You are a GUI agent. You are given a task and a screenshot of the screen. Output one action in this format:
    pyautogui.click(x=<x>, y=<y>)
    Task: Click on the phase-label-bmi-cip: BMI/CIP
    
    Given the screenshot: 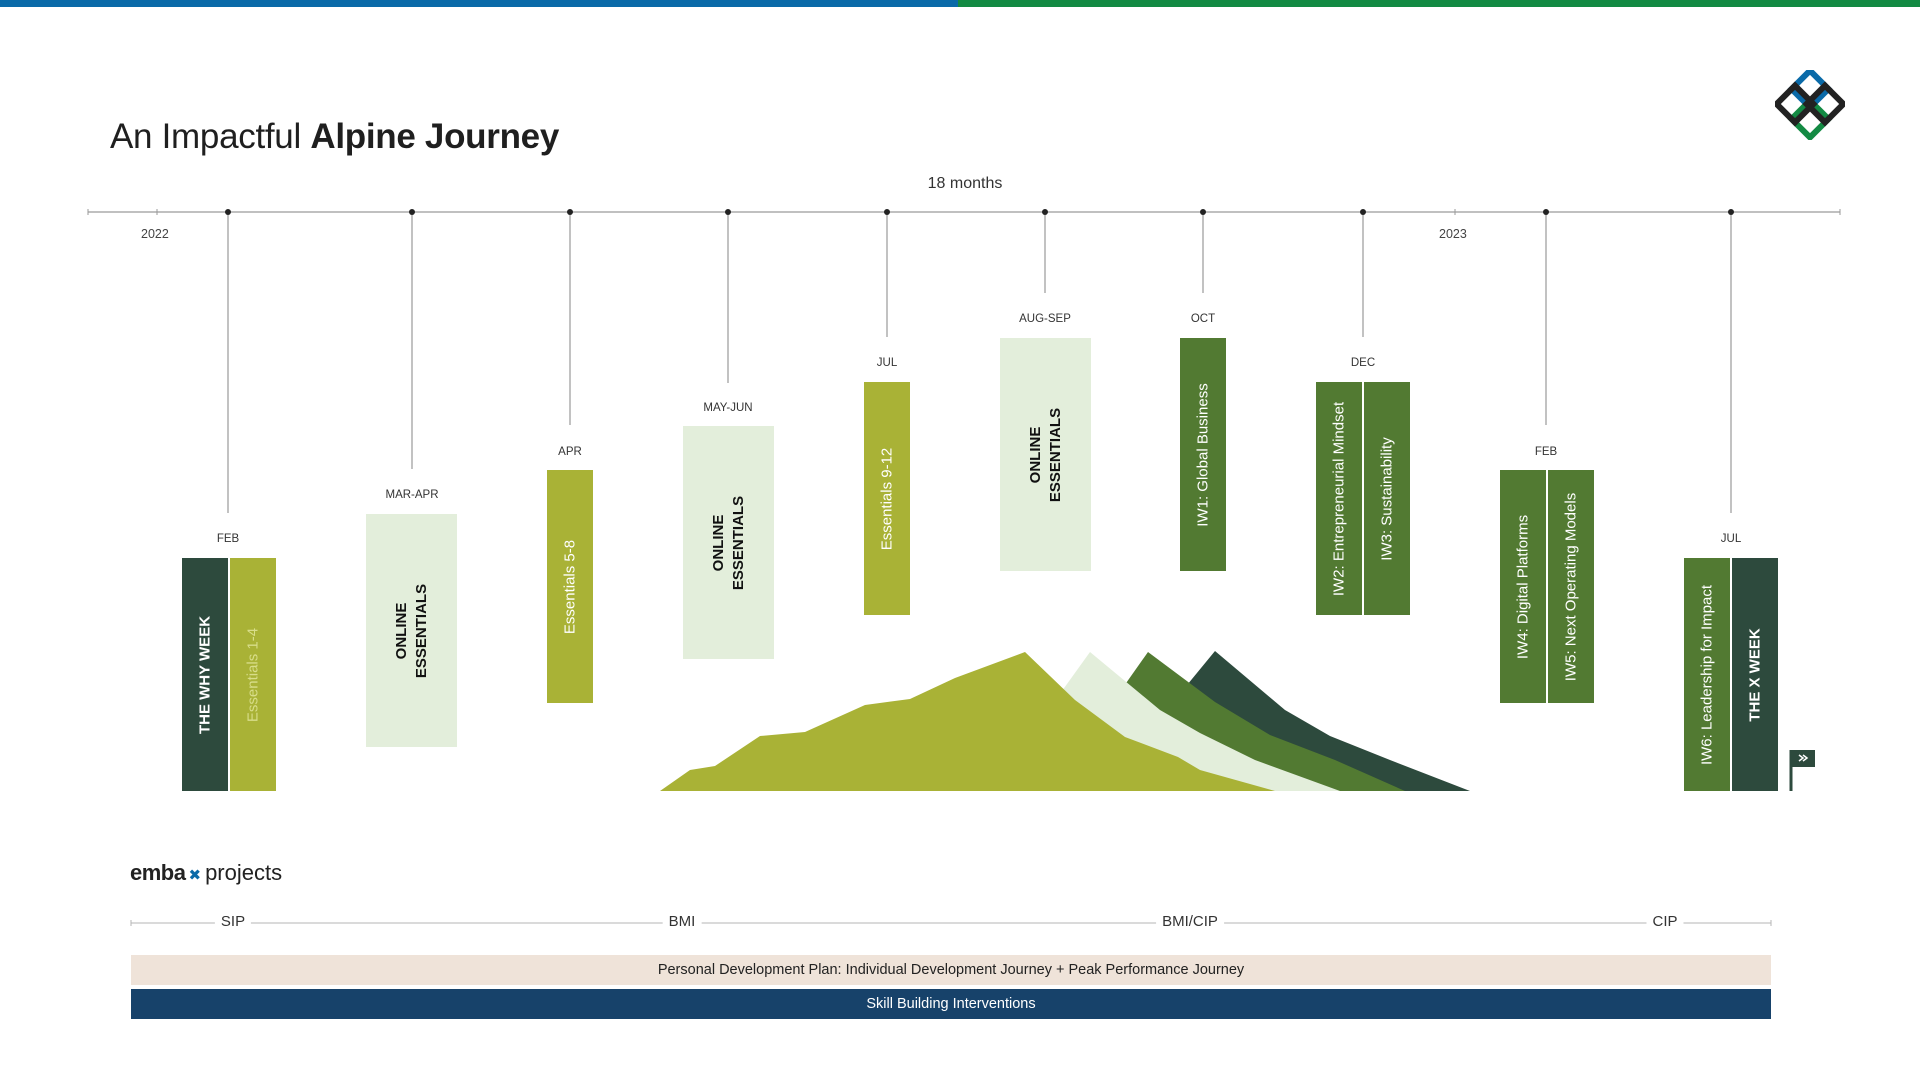 What is the action you would take?
    pyautogui.click(x=1190, y=921)
    